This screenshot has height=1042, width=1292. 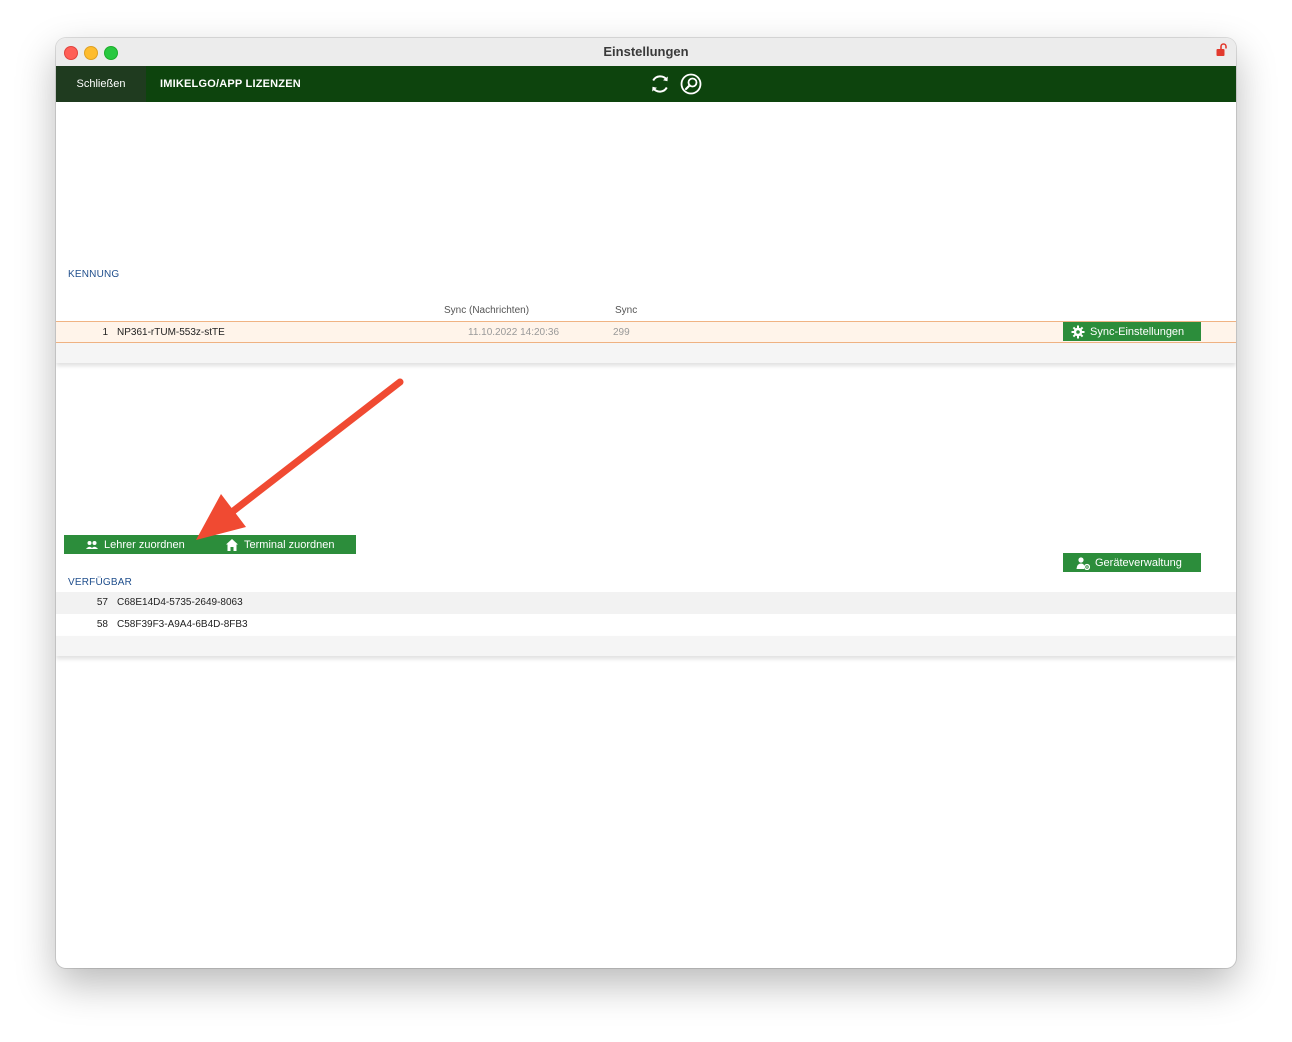 What do you see at coordinates (101, 84) in the screenshot?
I see `close-button: Schließen` at bounding box center [101, 84].